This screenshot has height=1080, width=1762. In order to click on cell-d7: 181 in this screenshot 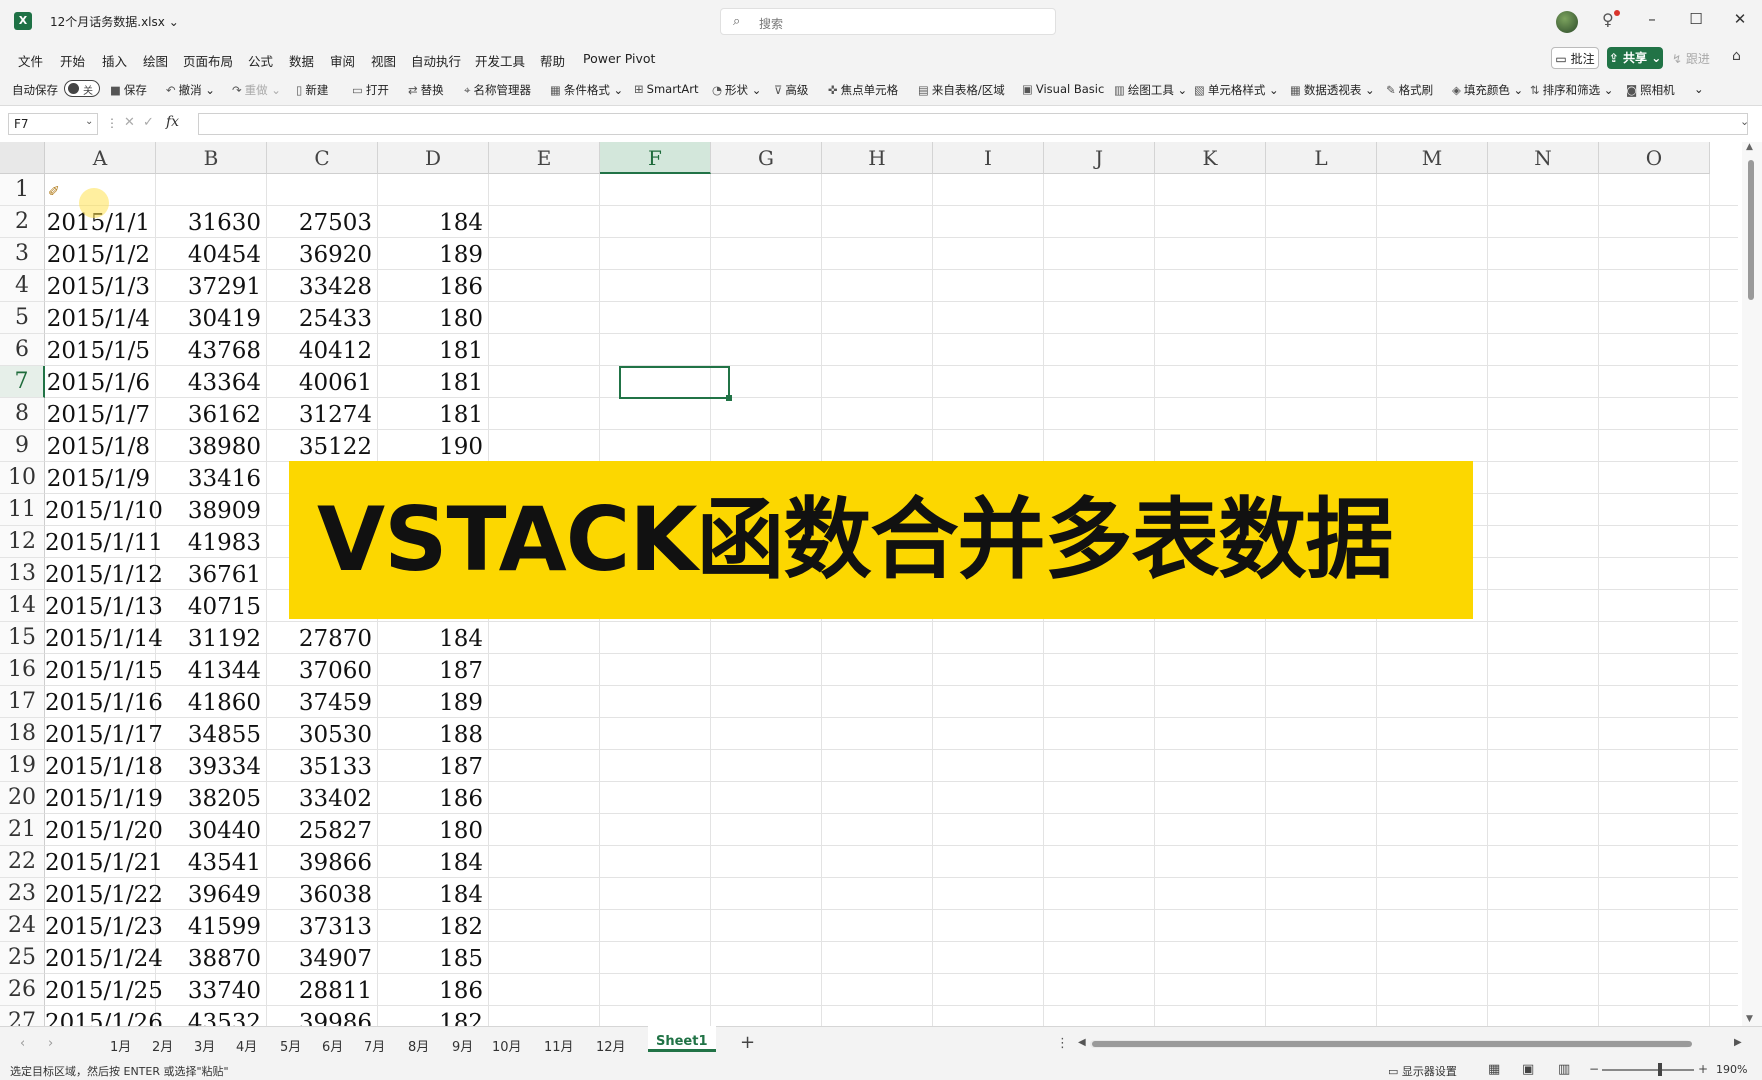, I will do `click(433, 382)`.